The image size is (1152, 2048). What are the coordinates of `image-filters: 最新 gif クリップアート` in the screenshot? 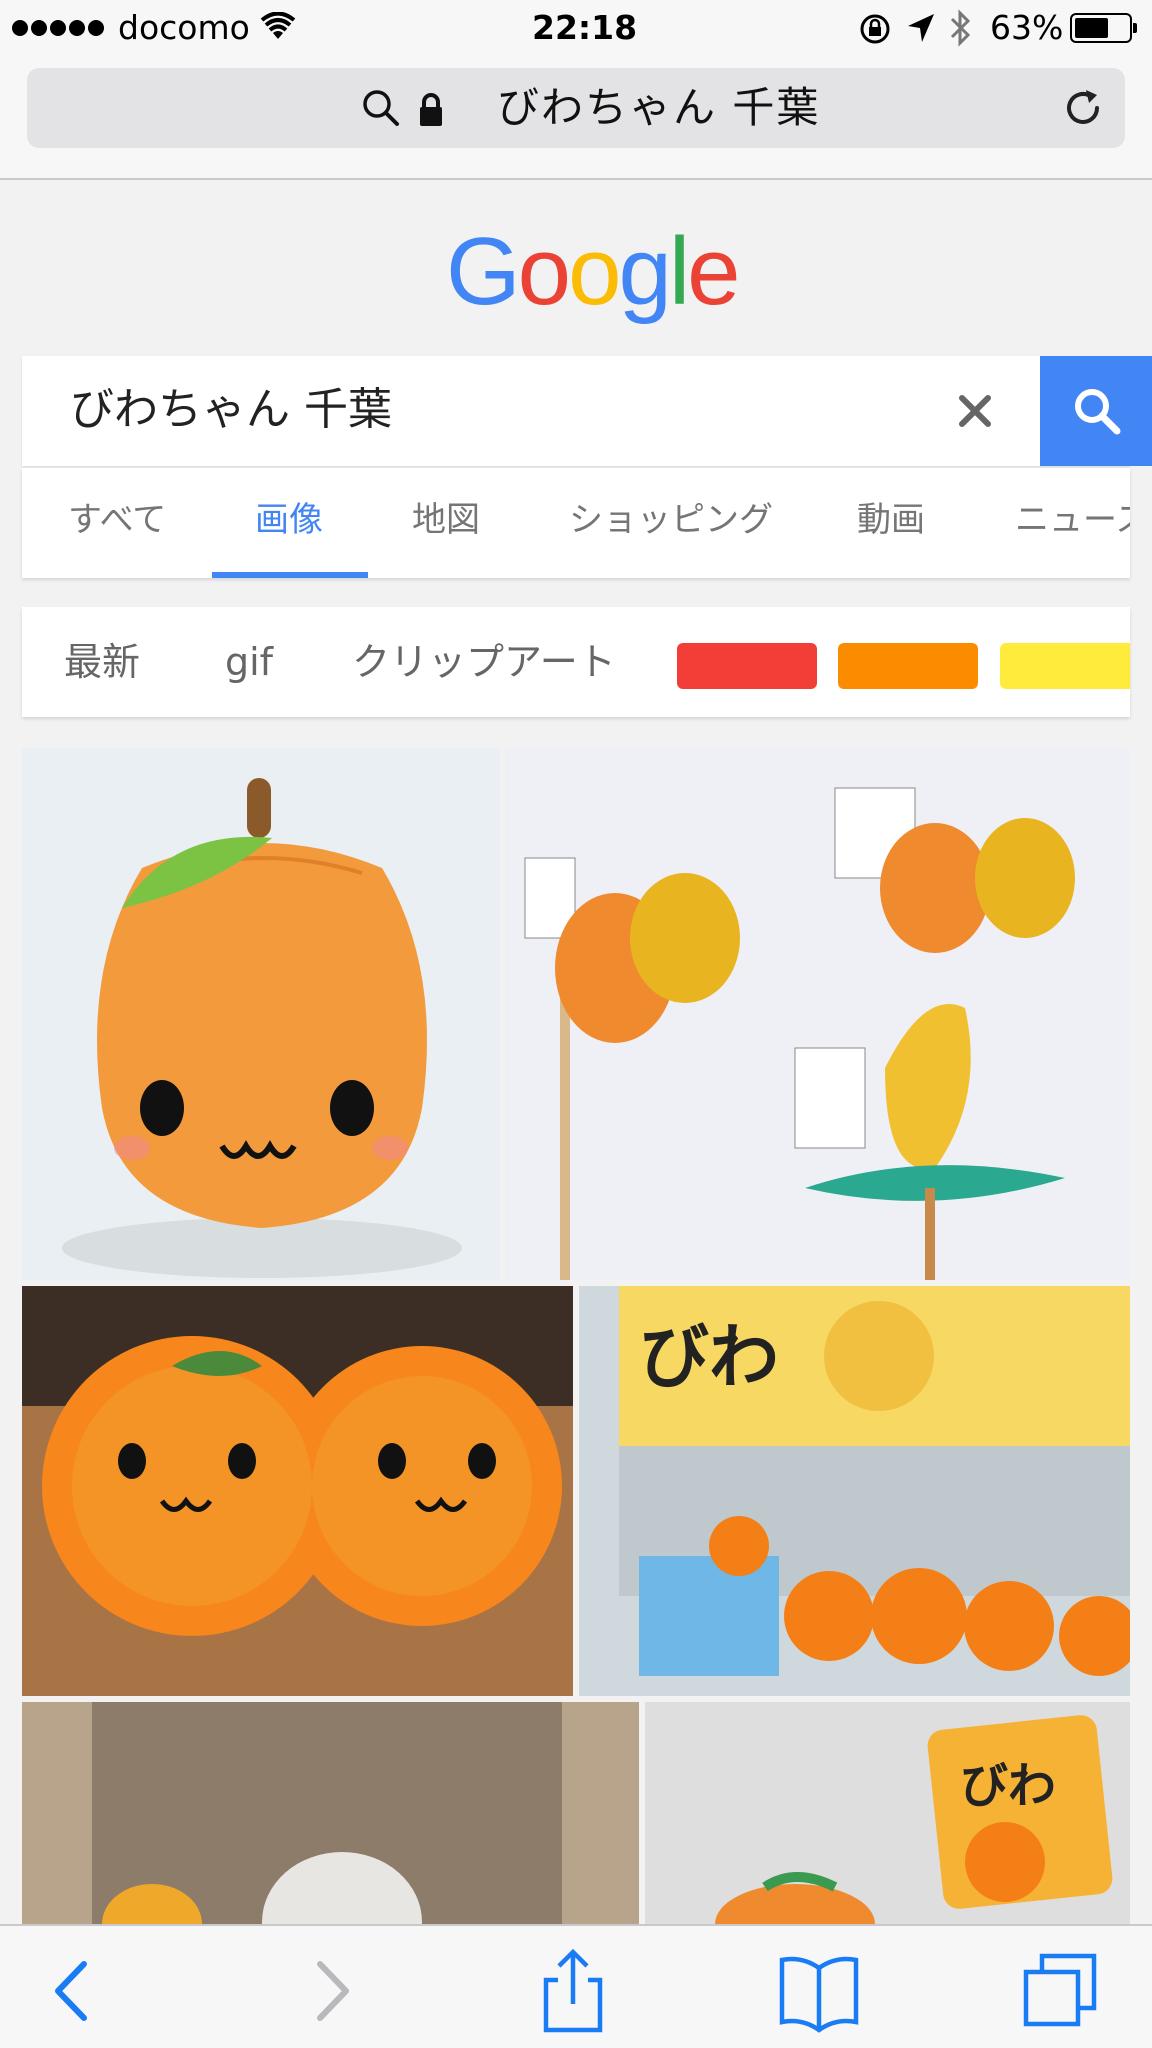 It's located at (576, 662).